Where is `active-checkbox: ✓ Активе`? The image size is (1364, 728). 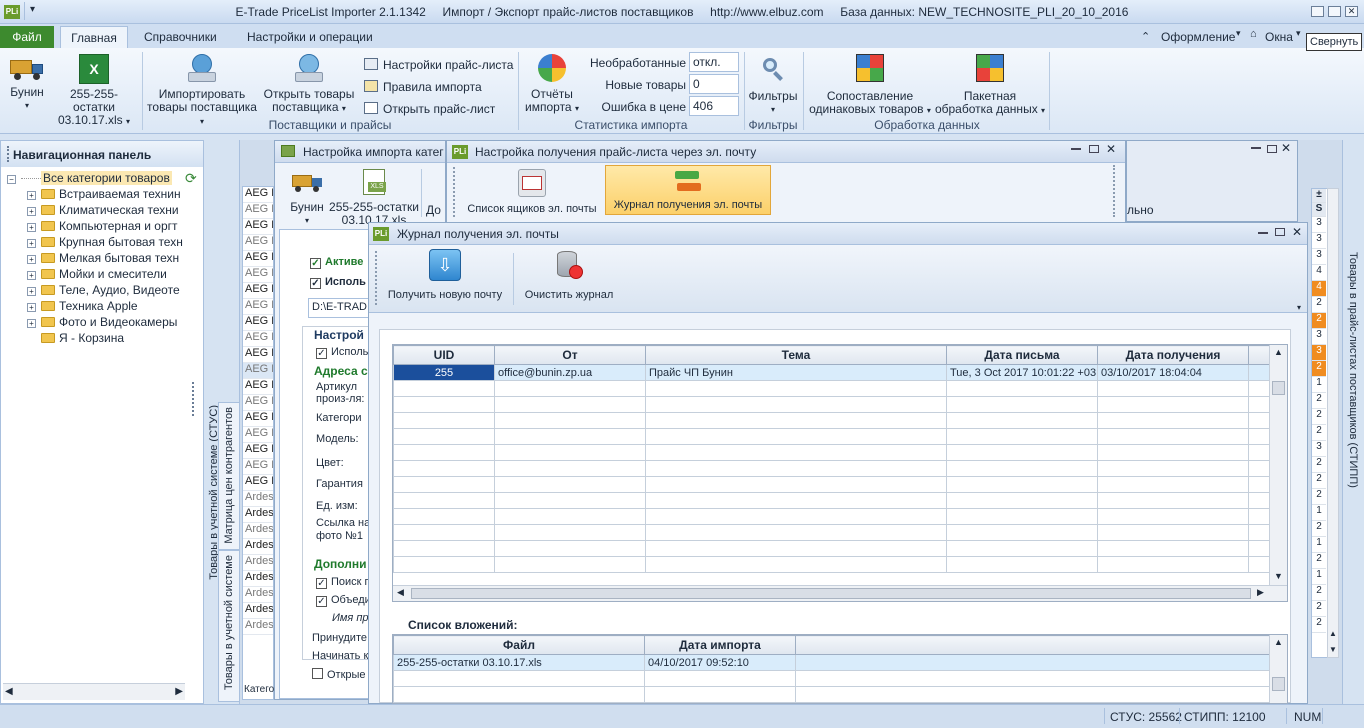
active-checkbox: ✓ Активе is located at coordinates (336, 262).